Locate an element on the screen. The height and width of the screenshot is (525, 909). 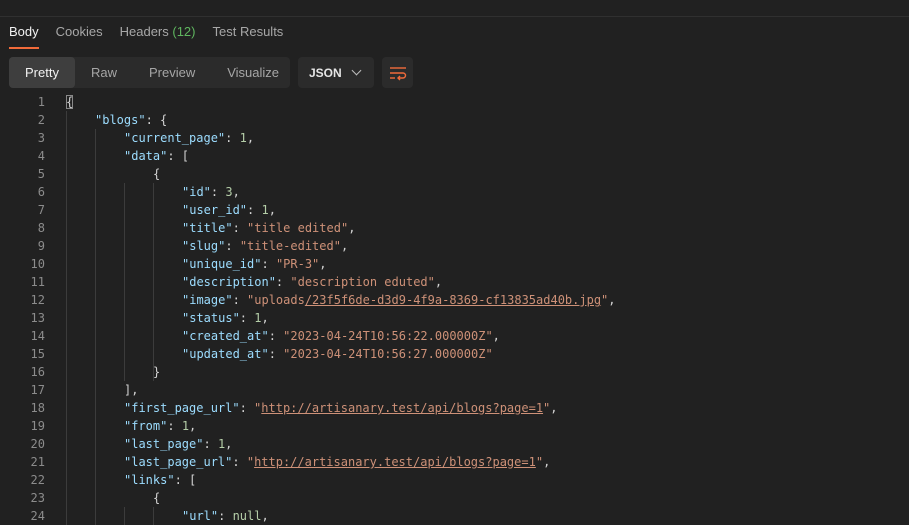
view-preview-button: Preview is located at coordinates (172, 72).